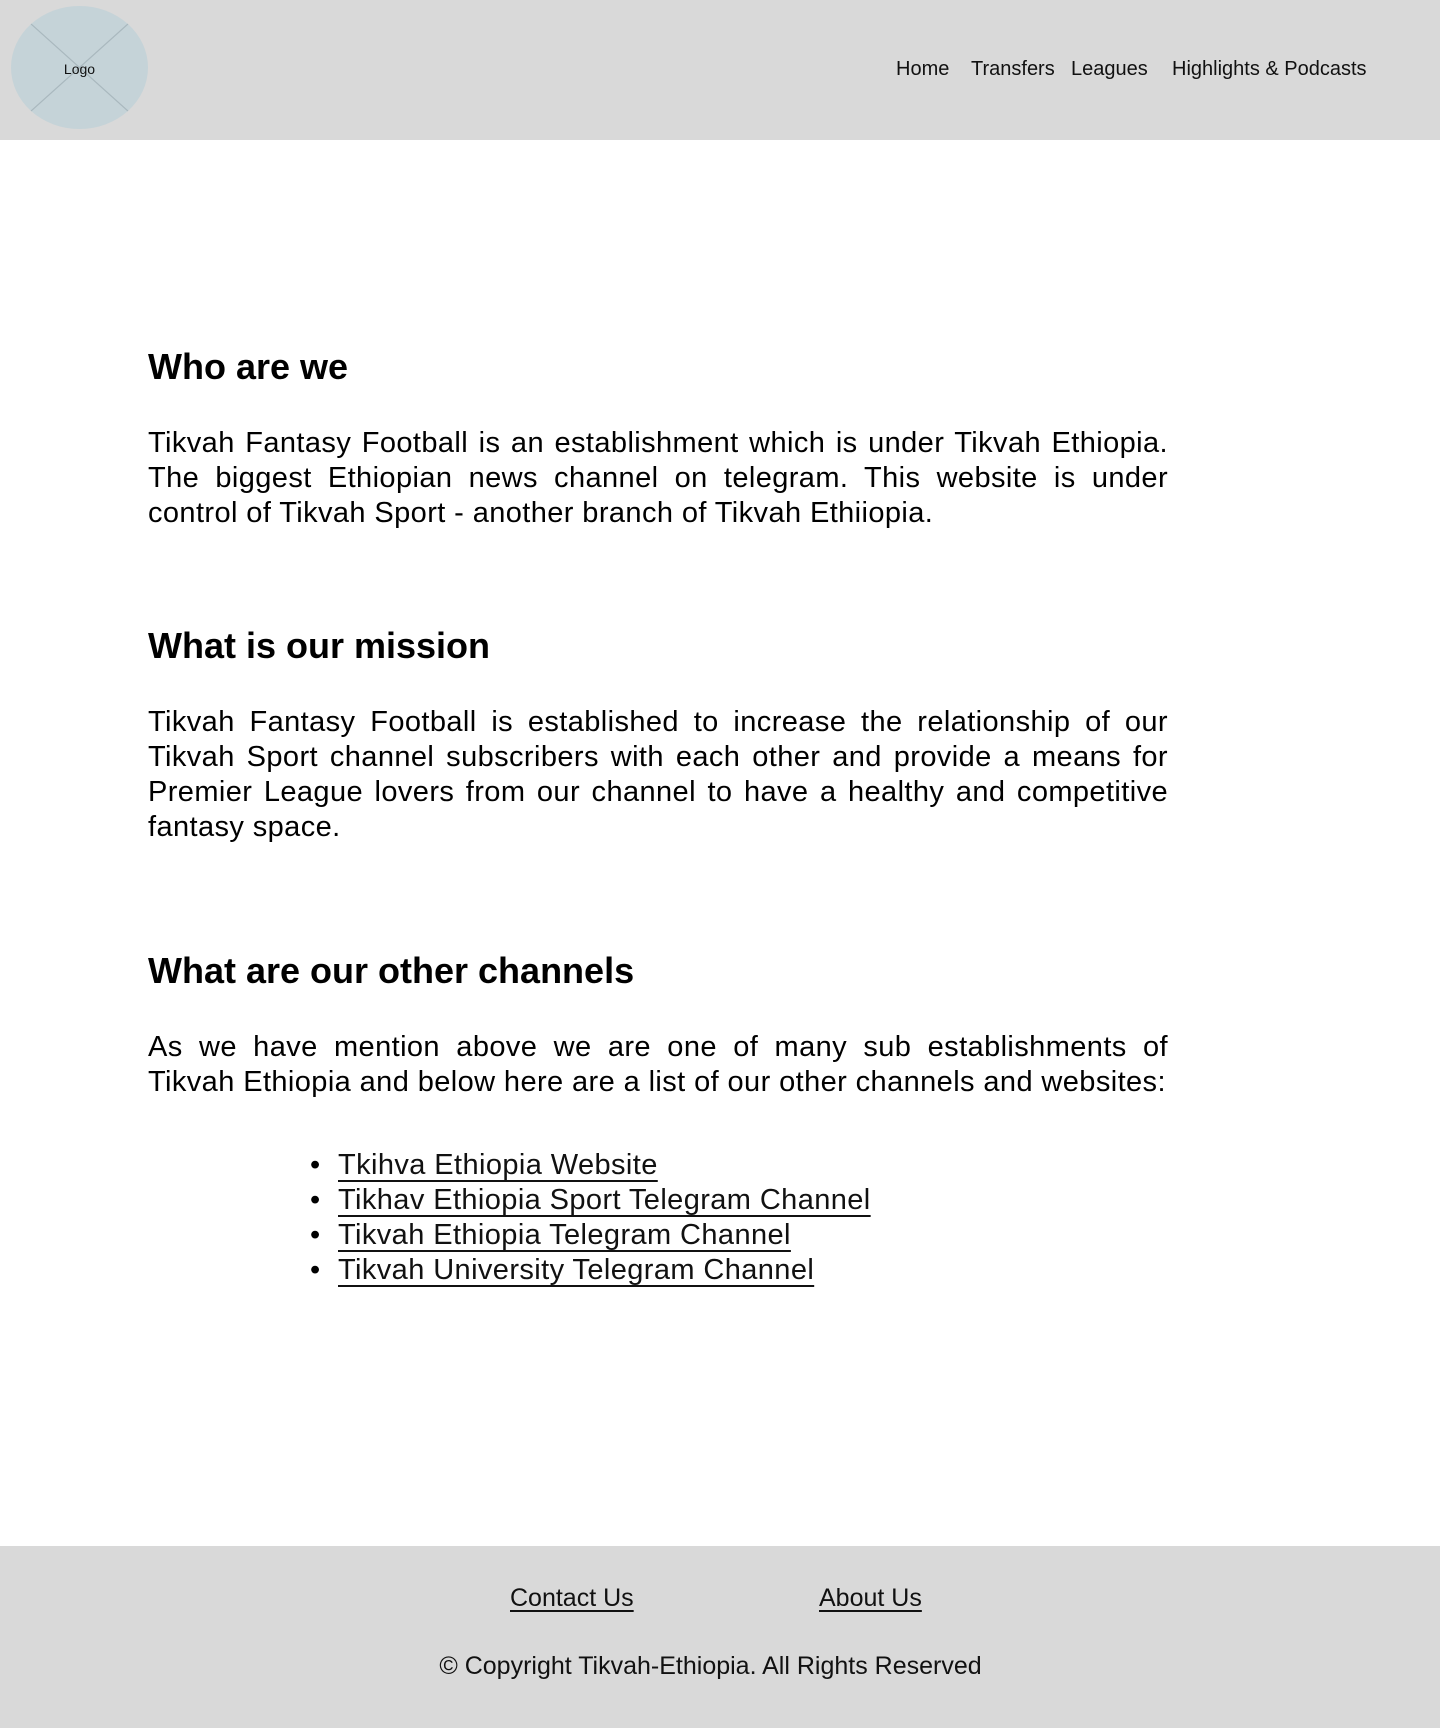 The width and height of the screenshot is (1440, 1728). What do you see at coordinates (739, 1165) in the screenshot?
I see `list-item: • Tkihva Ethiopia Website` at bounding box center [739, 1165].